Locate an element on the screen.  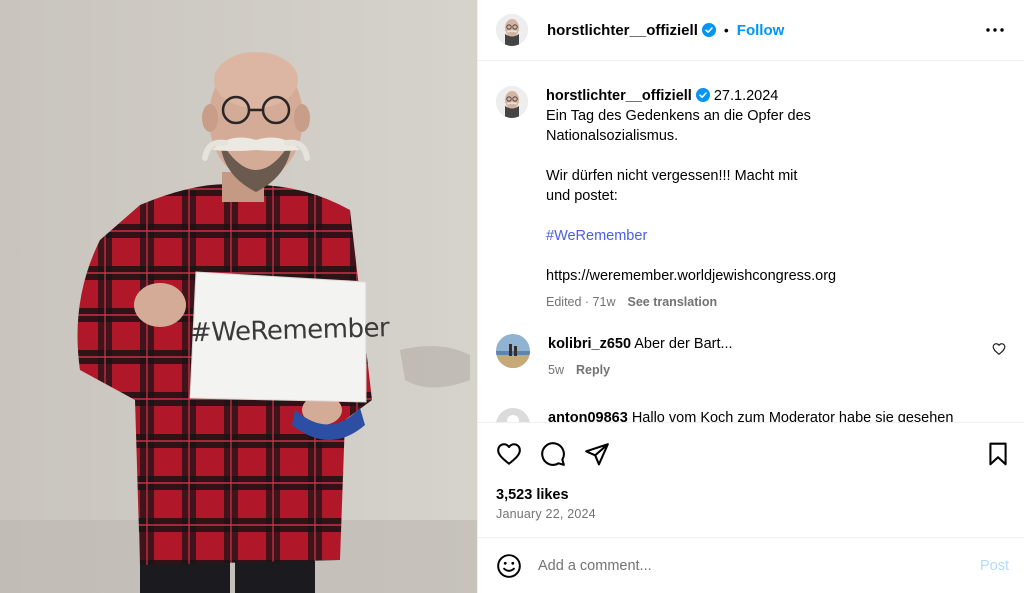
comment-icon is located at coordinates (553, 454).